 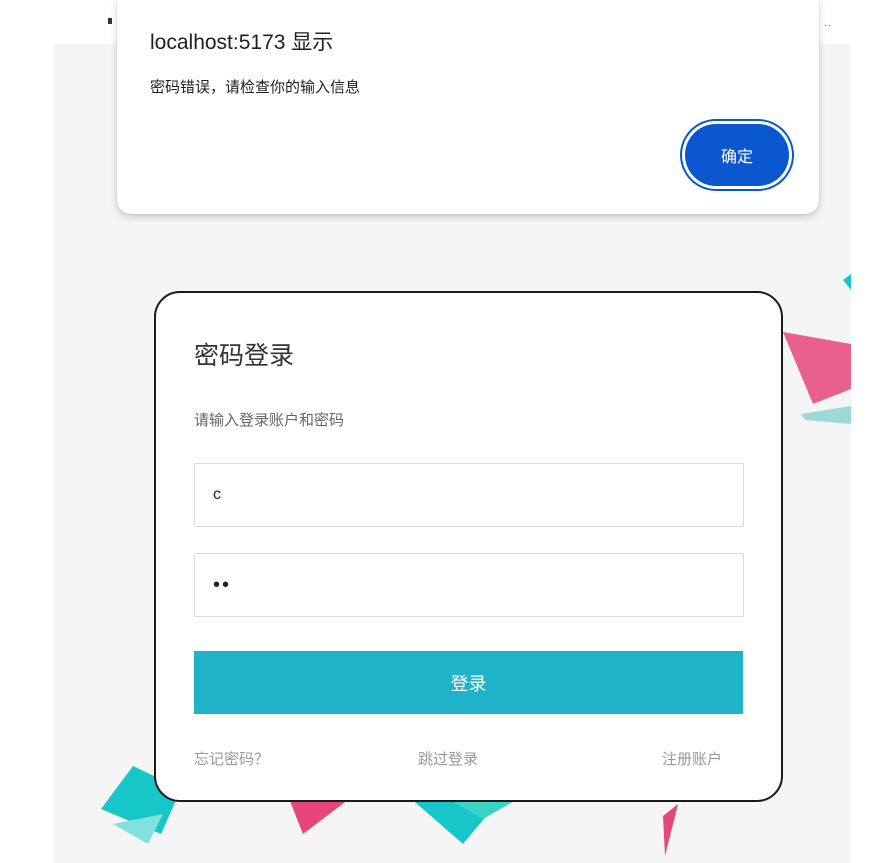 I want to click on forgot-password-link: 忘记密码？, so click(x=231, y=758).